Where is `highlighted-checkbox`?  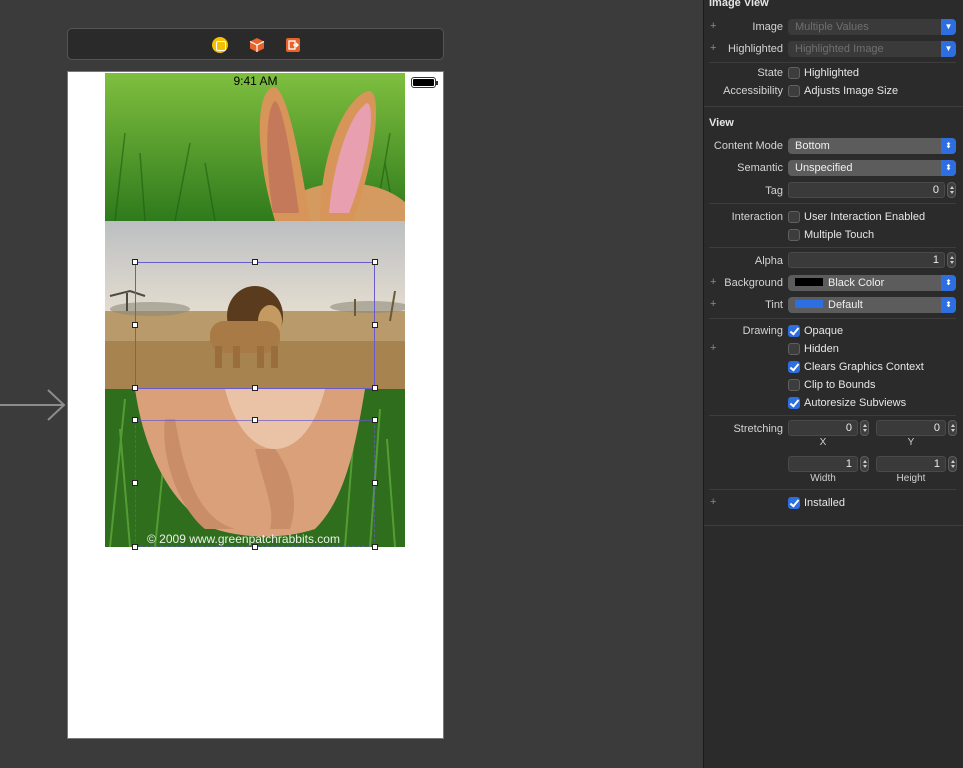
highlighted-checkbox is located at coordinates (794, 73).